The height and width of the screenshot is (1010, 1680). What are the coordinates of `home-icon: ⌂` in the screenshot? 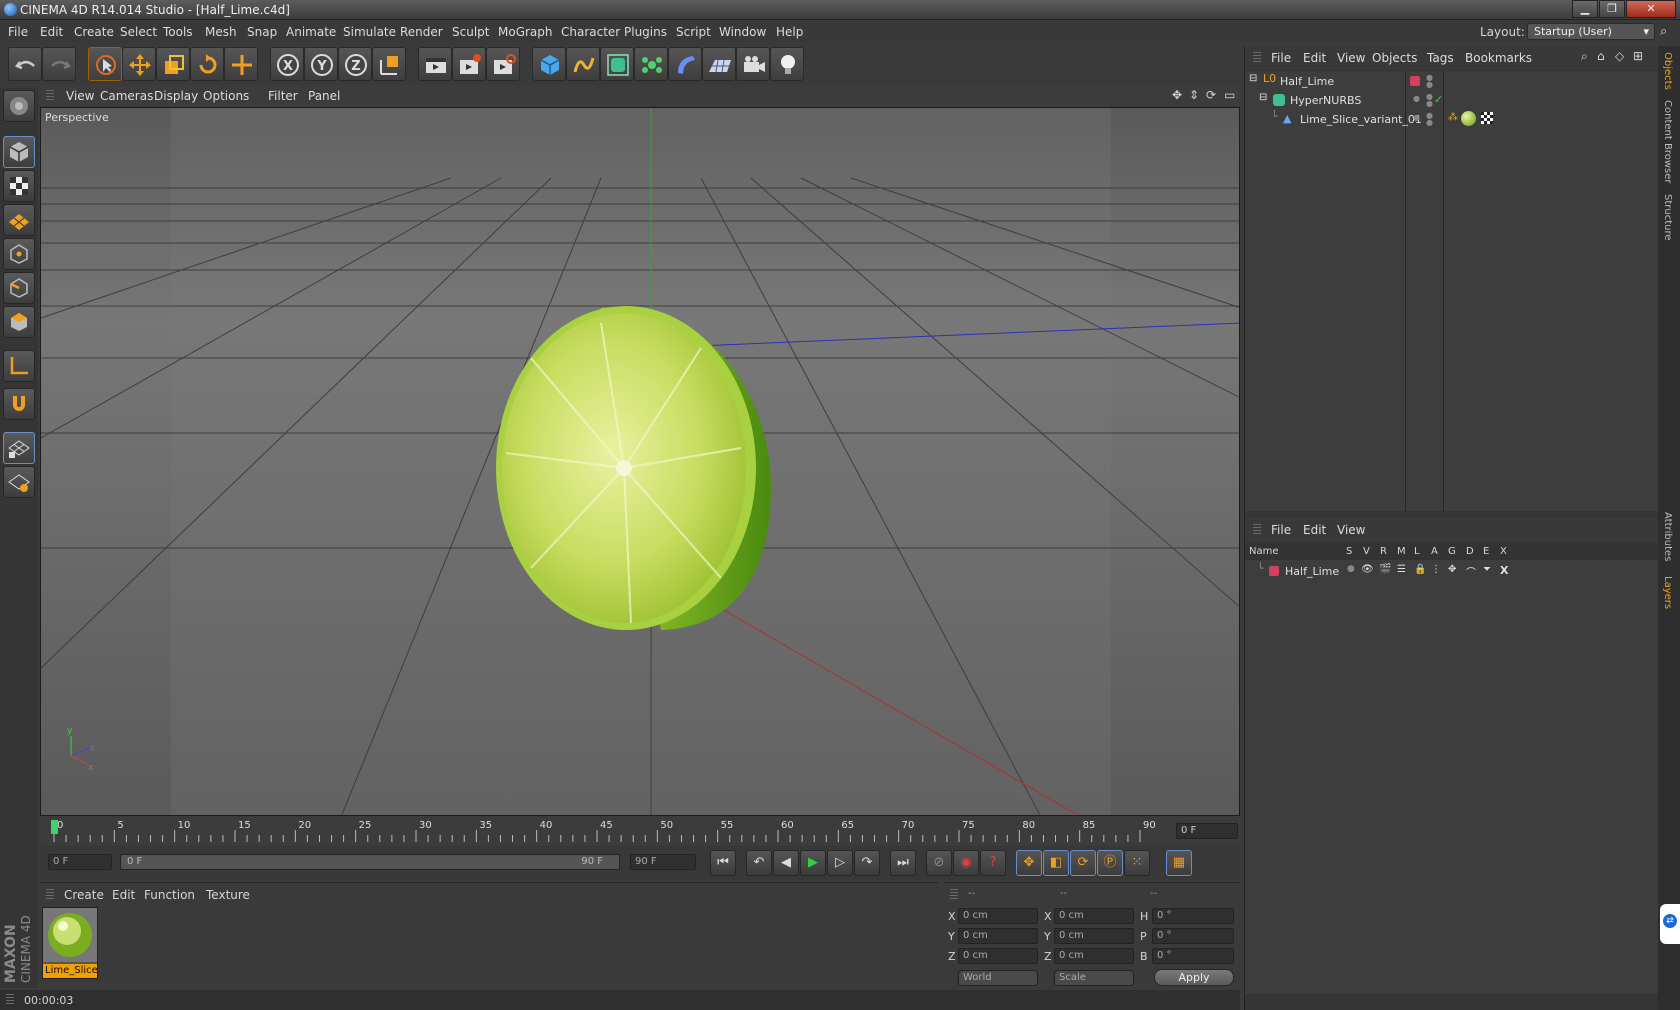 It's located at (1601, 56).